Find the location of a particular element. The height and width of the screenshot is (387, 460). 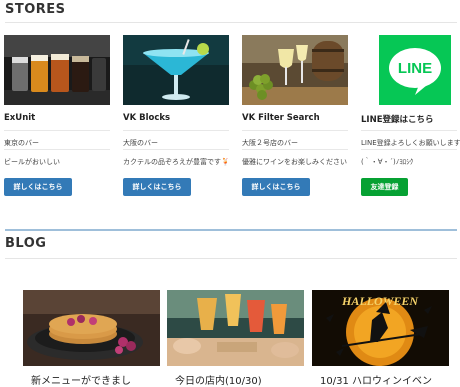

line-logo-text: LINE is located at coordinates (415, 68).